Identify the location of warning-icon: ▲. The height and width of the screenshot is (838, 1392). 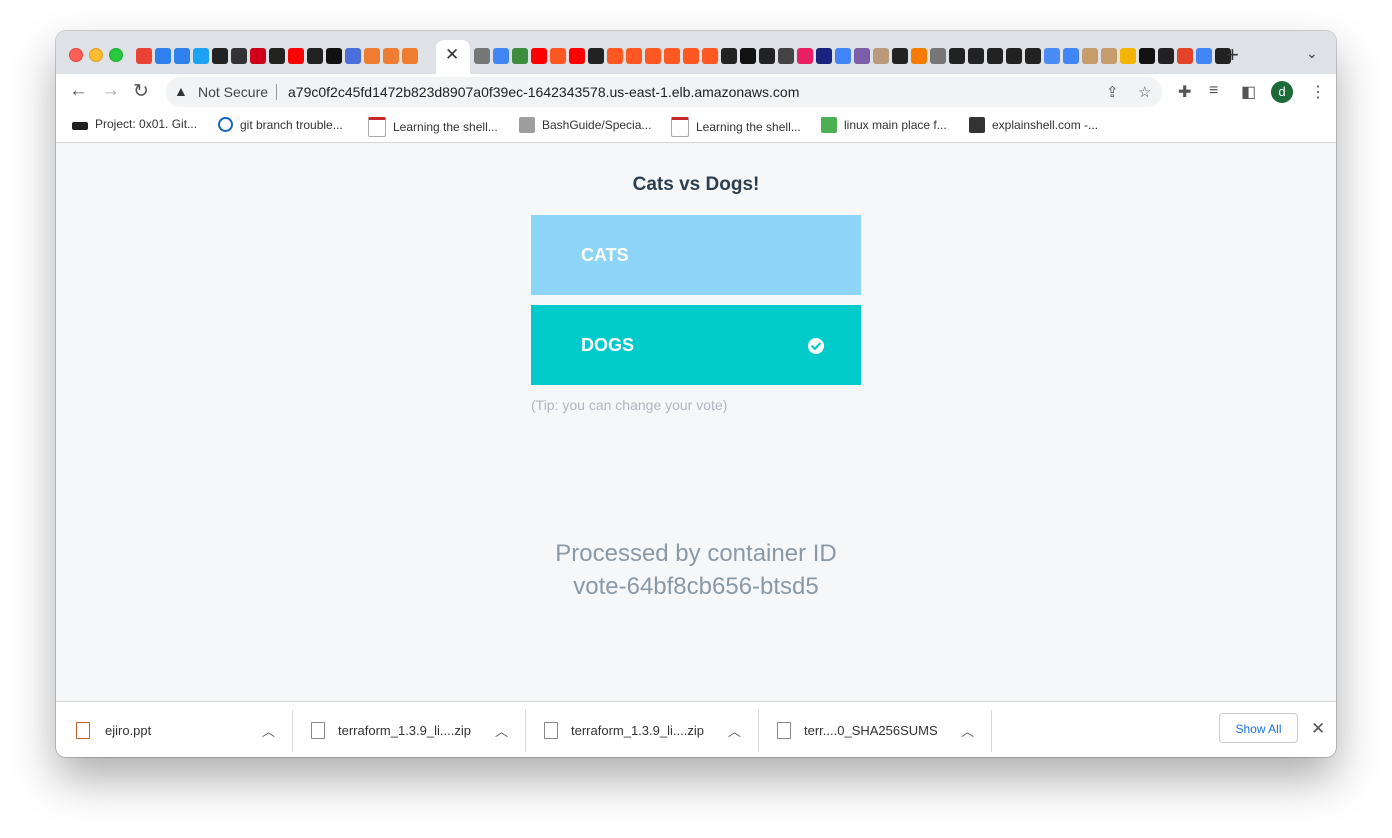
(181, 91).